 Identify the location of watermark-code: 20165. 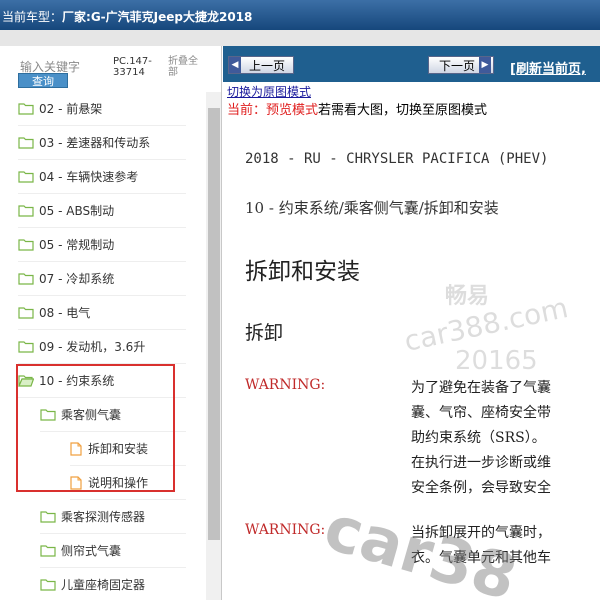
(496, 361).